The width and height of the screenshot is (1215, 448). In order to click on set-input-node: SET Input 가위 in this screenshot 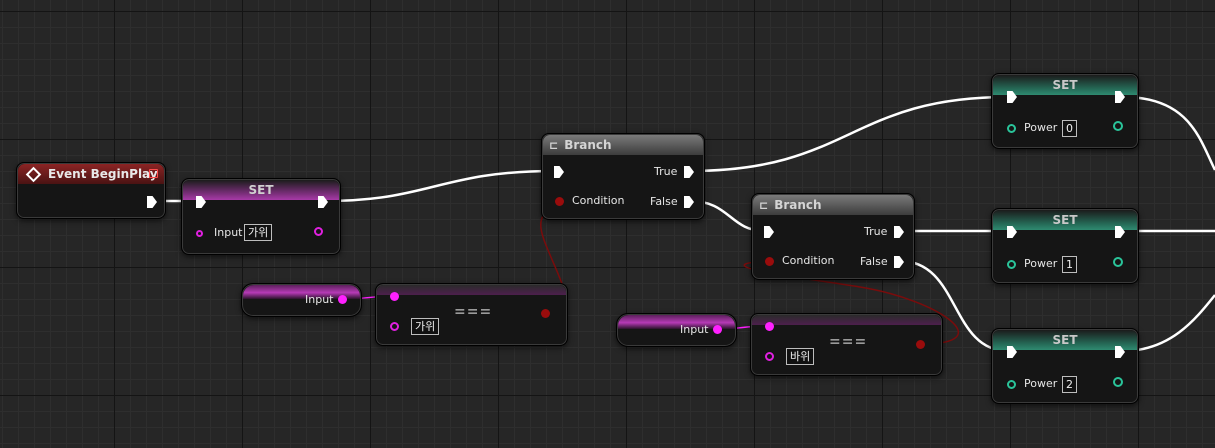, I will do `click(261, 216)`.